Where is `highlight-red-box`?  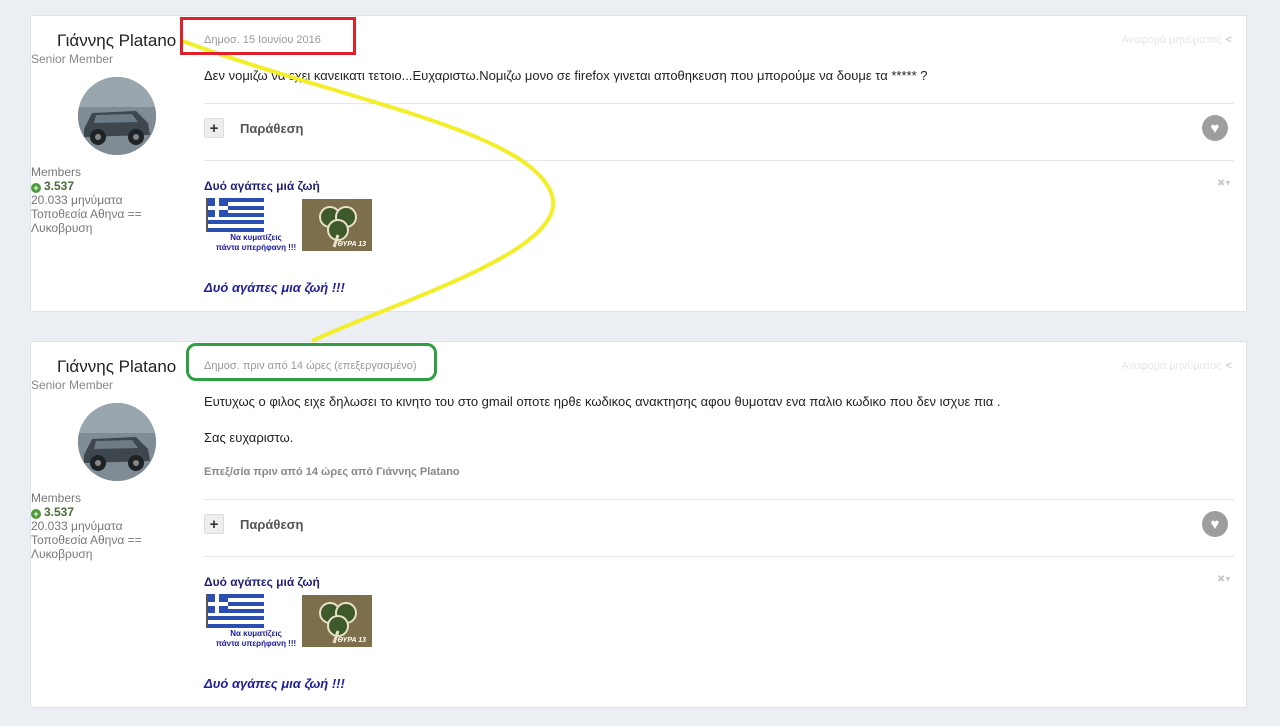 highlight-red-box is located at coordinates (268, 36).